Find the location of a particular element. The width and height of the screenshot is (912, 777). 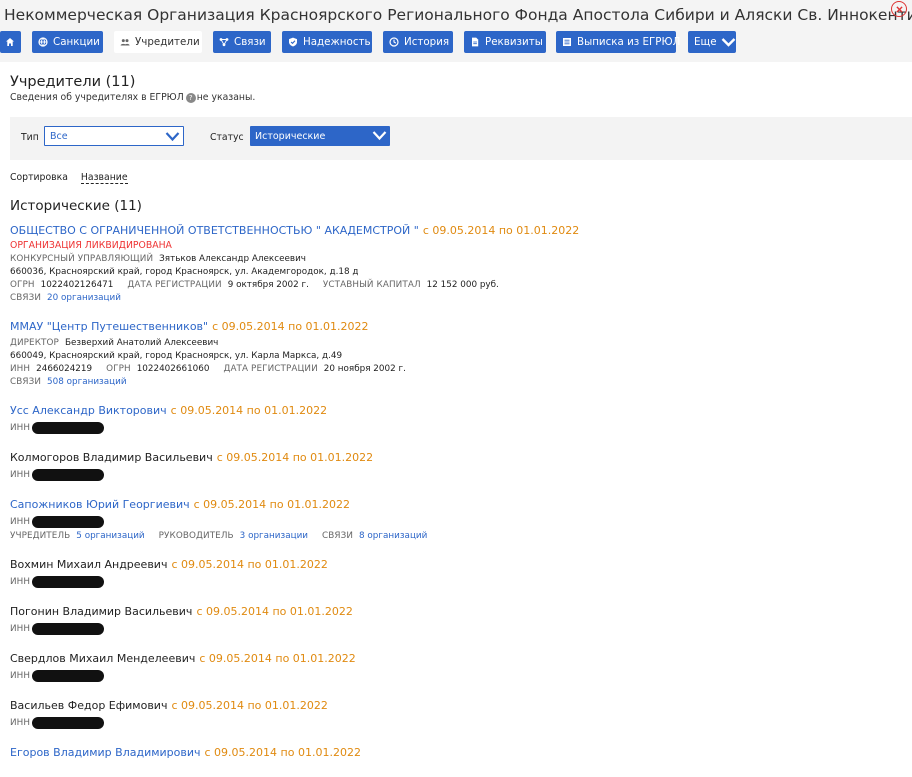

status-select-value: Исторические is located at coordinates (290, 136).